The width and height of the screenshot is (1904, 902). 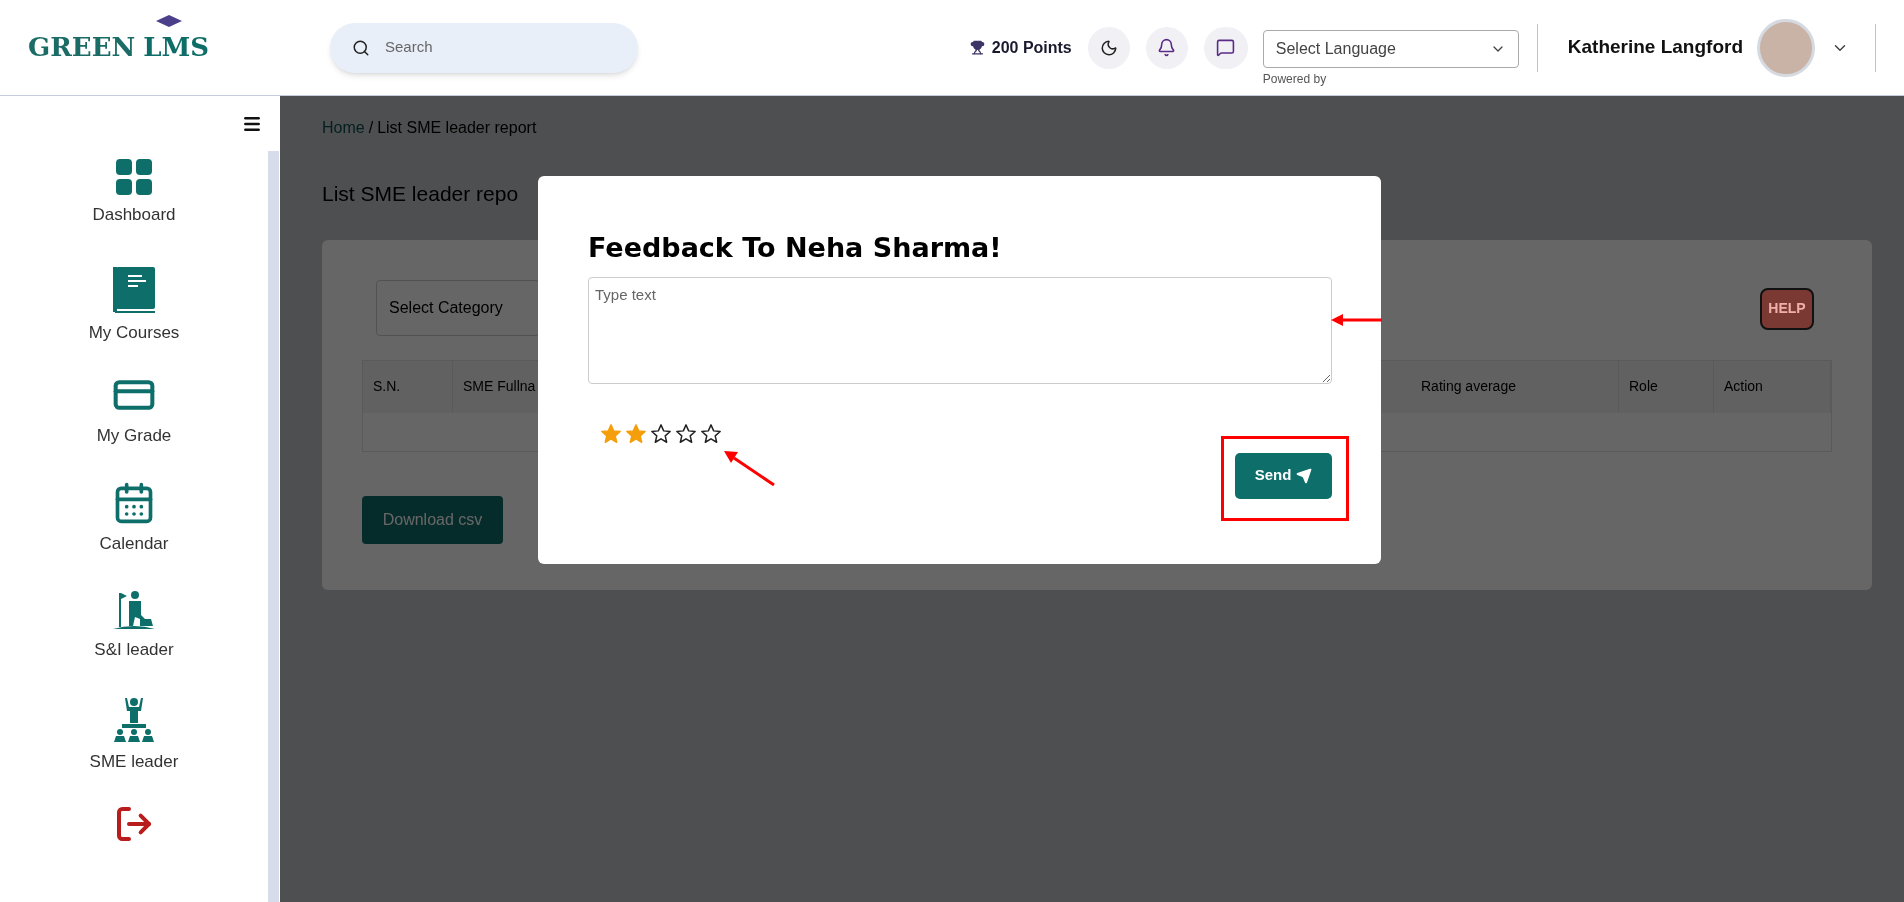 I want to click on breadcrumb-current: List SME leader report, so click(x=457, y=128).